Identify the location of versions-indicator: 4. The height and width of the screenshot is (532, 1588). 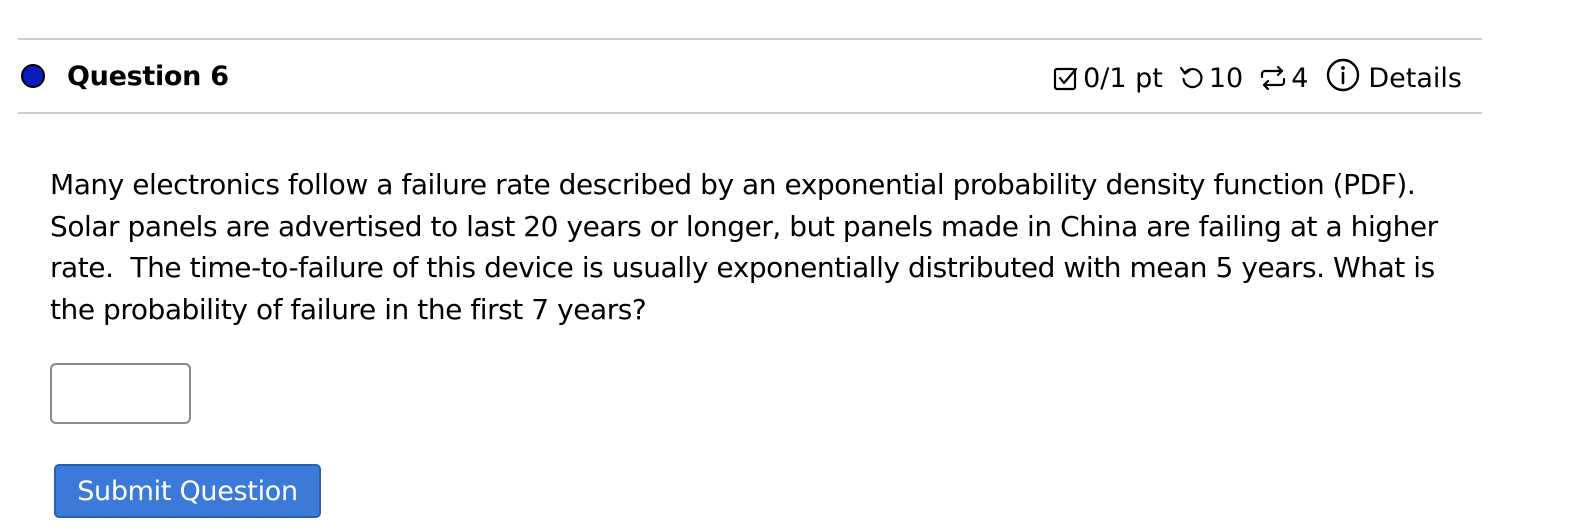
(1283, 78).